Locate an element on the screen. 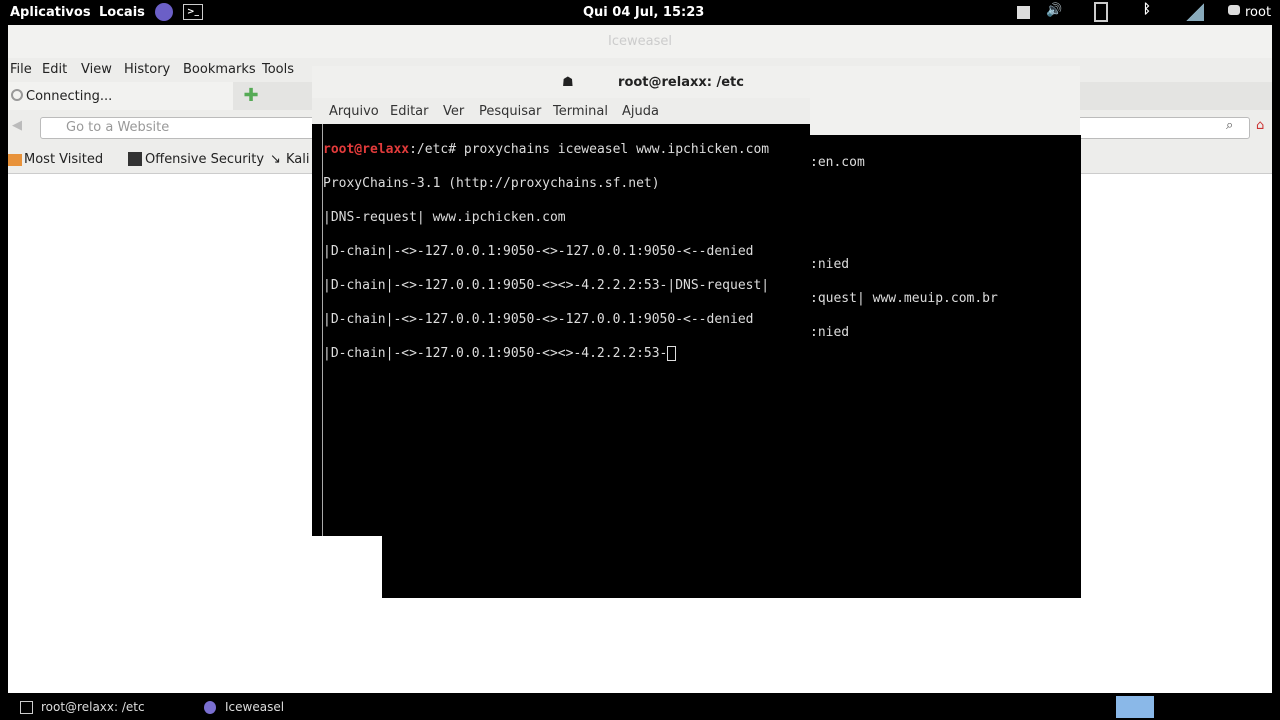  iceweasel-launcher-icon is located at coordinates (164, 12).